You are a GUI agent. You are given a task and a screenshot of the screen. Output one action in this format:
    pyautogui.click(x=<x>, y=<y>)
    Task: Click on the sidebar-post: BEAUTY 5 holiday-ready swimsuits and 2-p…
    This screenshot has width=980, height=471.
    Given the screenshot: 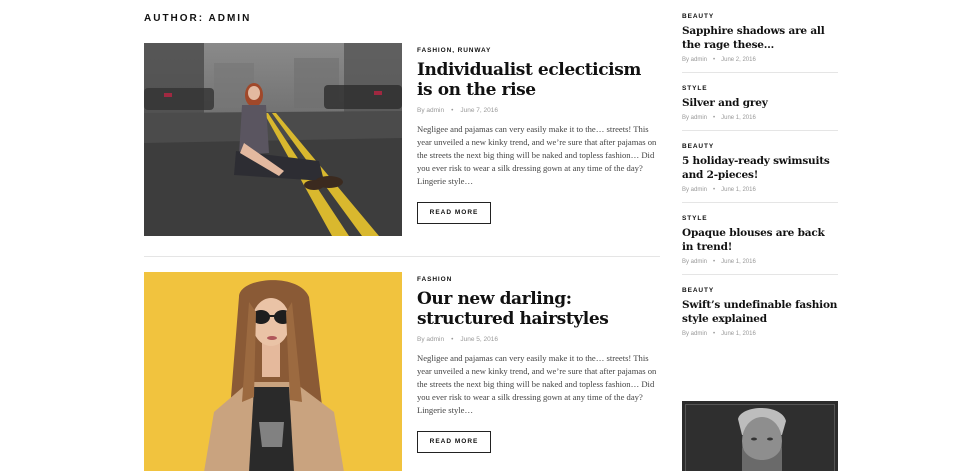 What is the action you would take?
    pyautogui.click(x=760, y=173)
    